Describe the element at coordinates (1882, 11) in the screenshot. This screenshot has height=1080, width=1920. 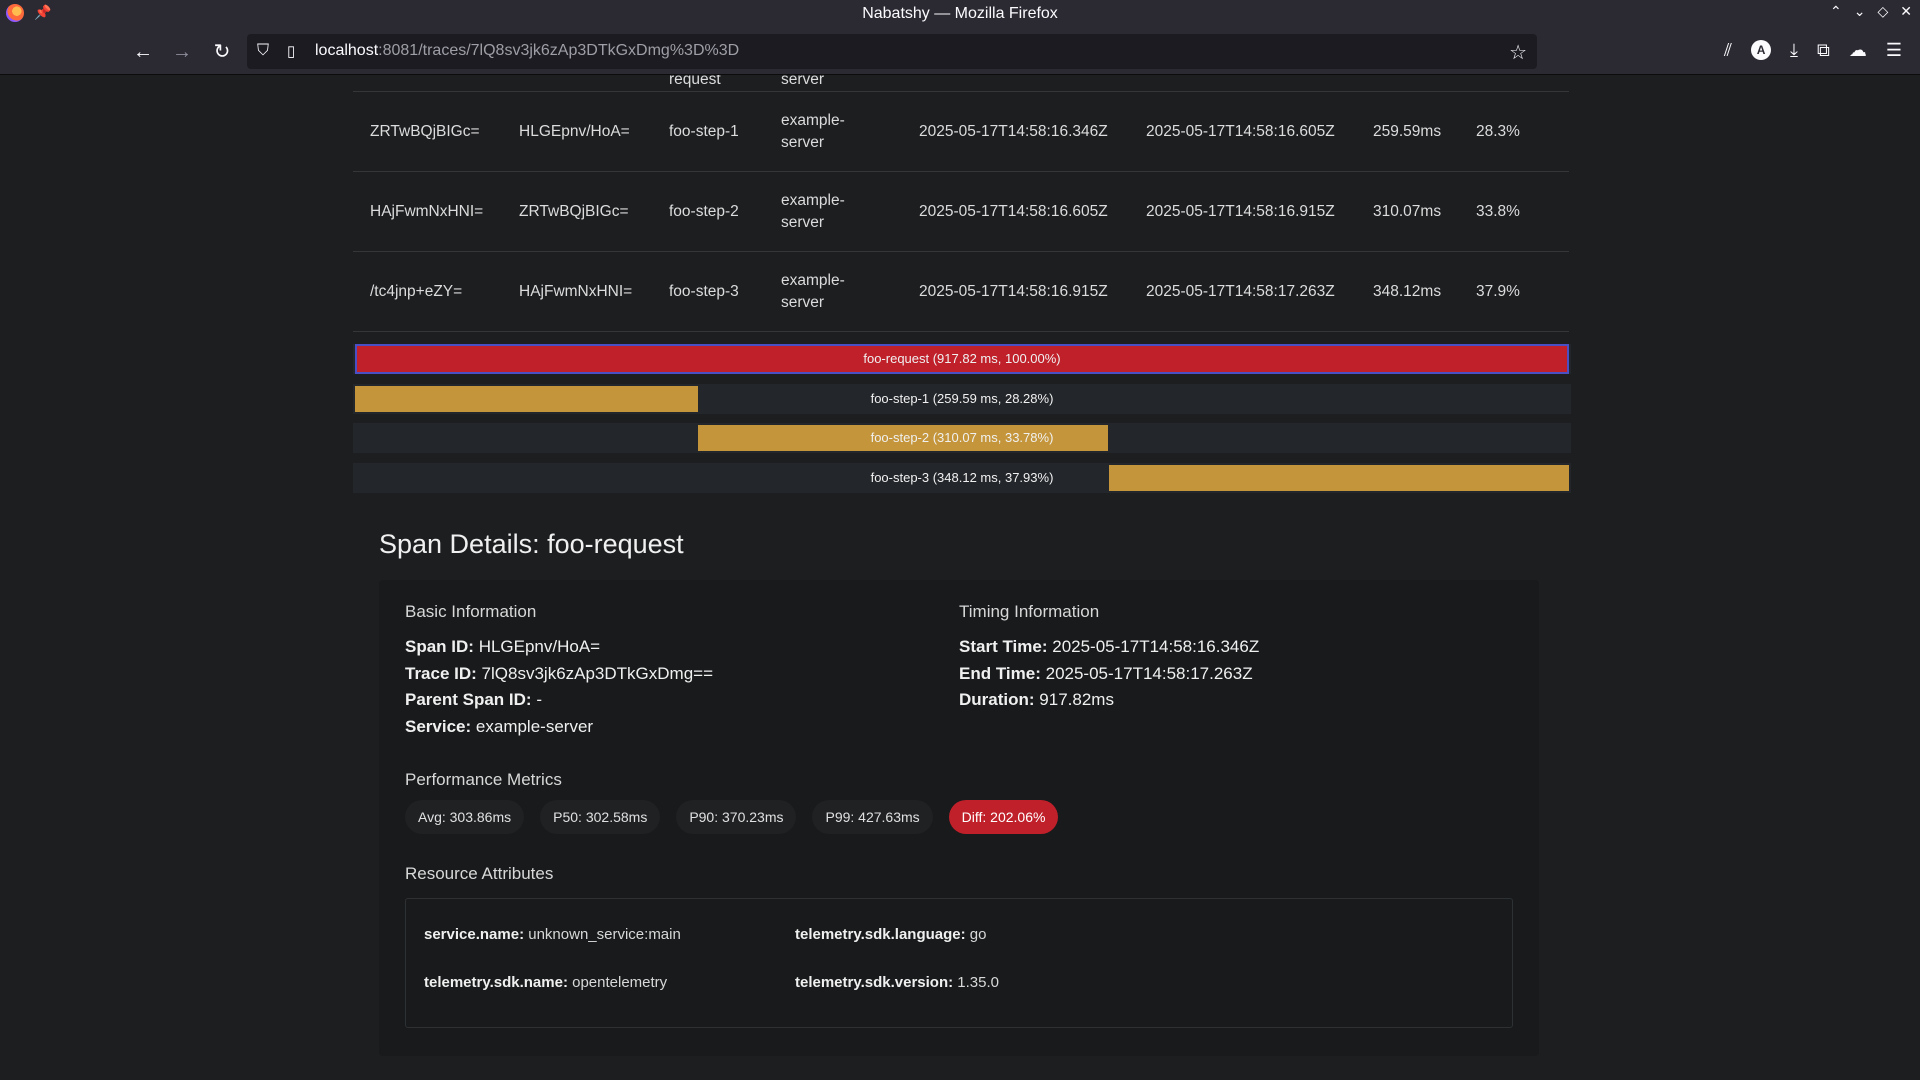
I see `diamond-icon: ◇` at that location.